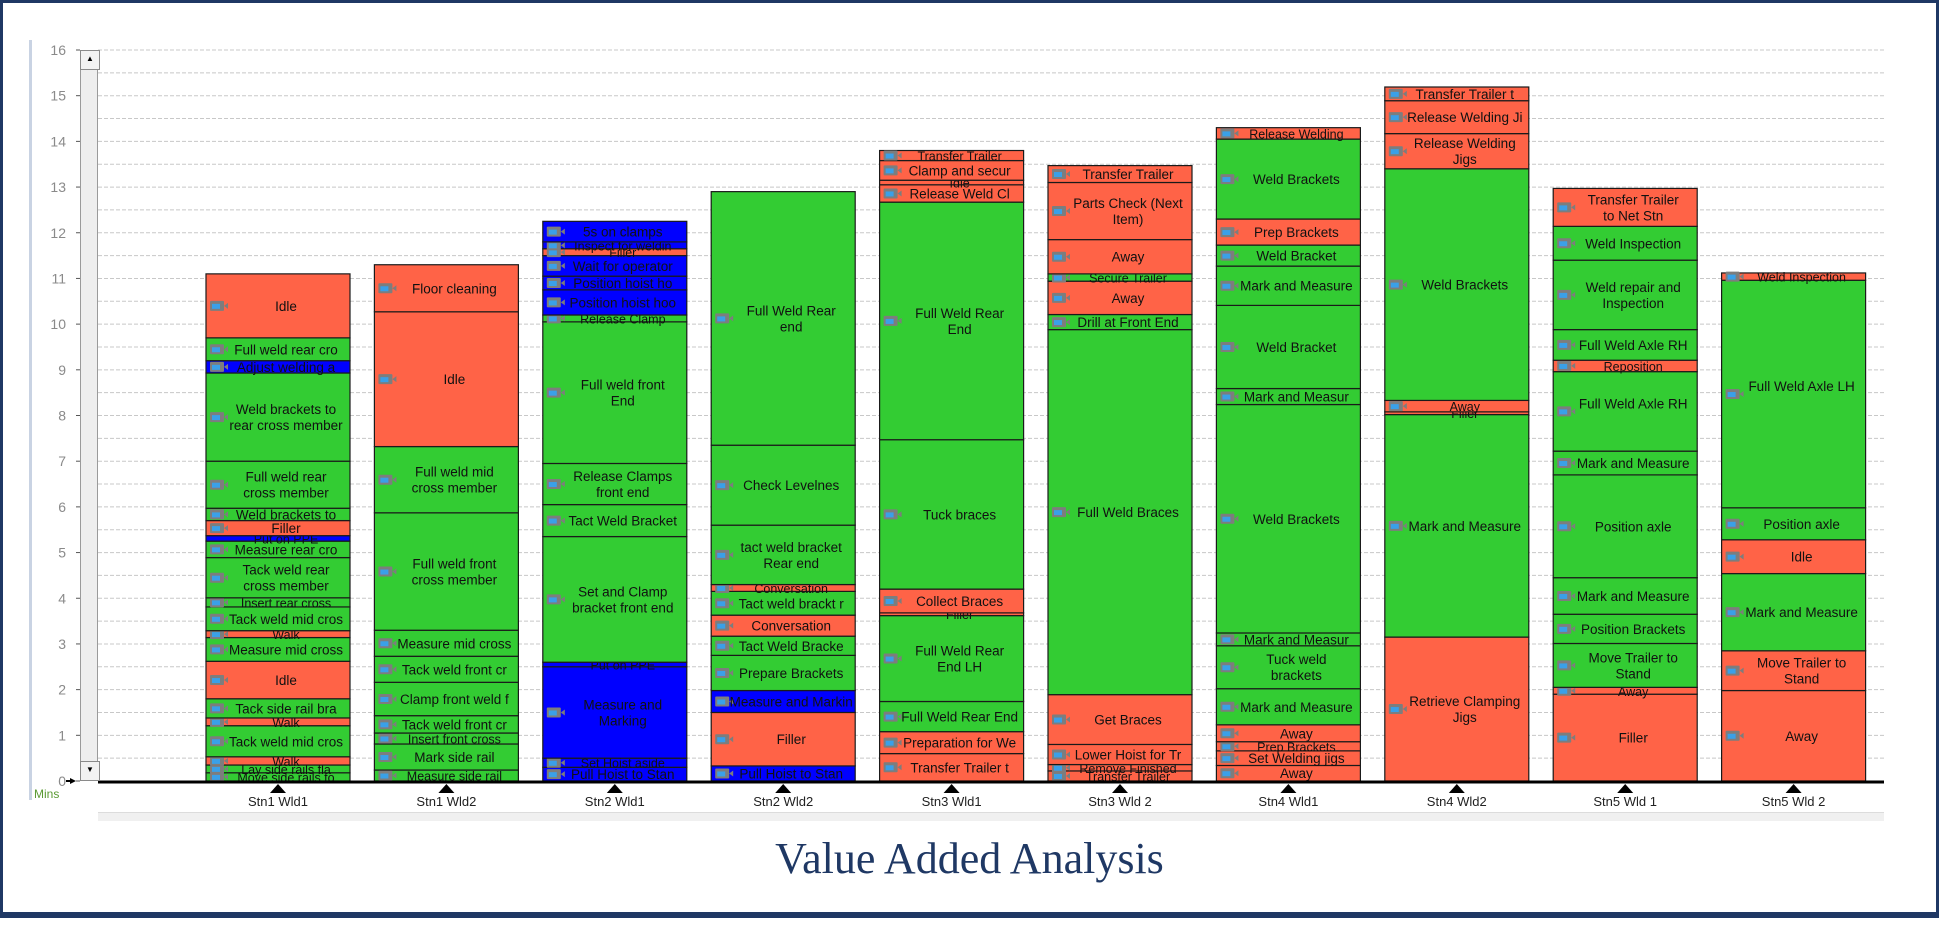 This screenshot has width=1939, height=938. Describe the element at coordinates (622, 476) in the screenshot. I see `segment-label: Release Clamps` at that location.